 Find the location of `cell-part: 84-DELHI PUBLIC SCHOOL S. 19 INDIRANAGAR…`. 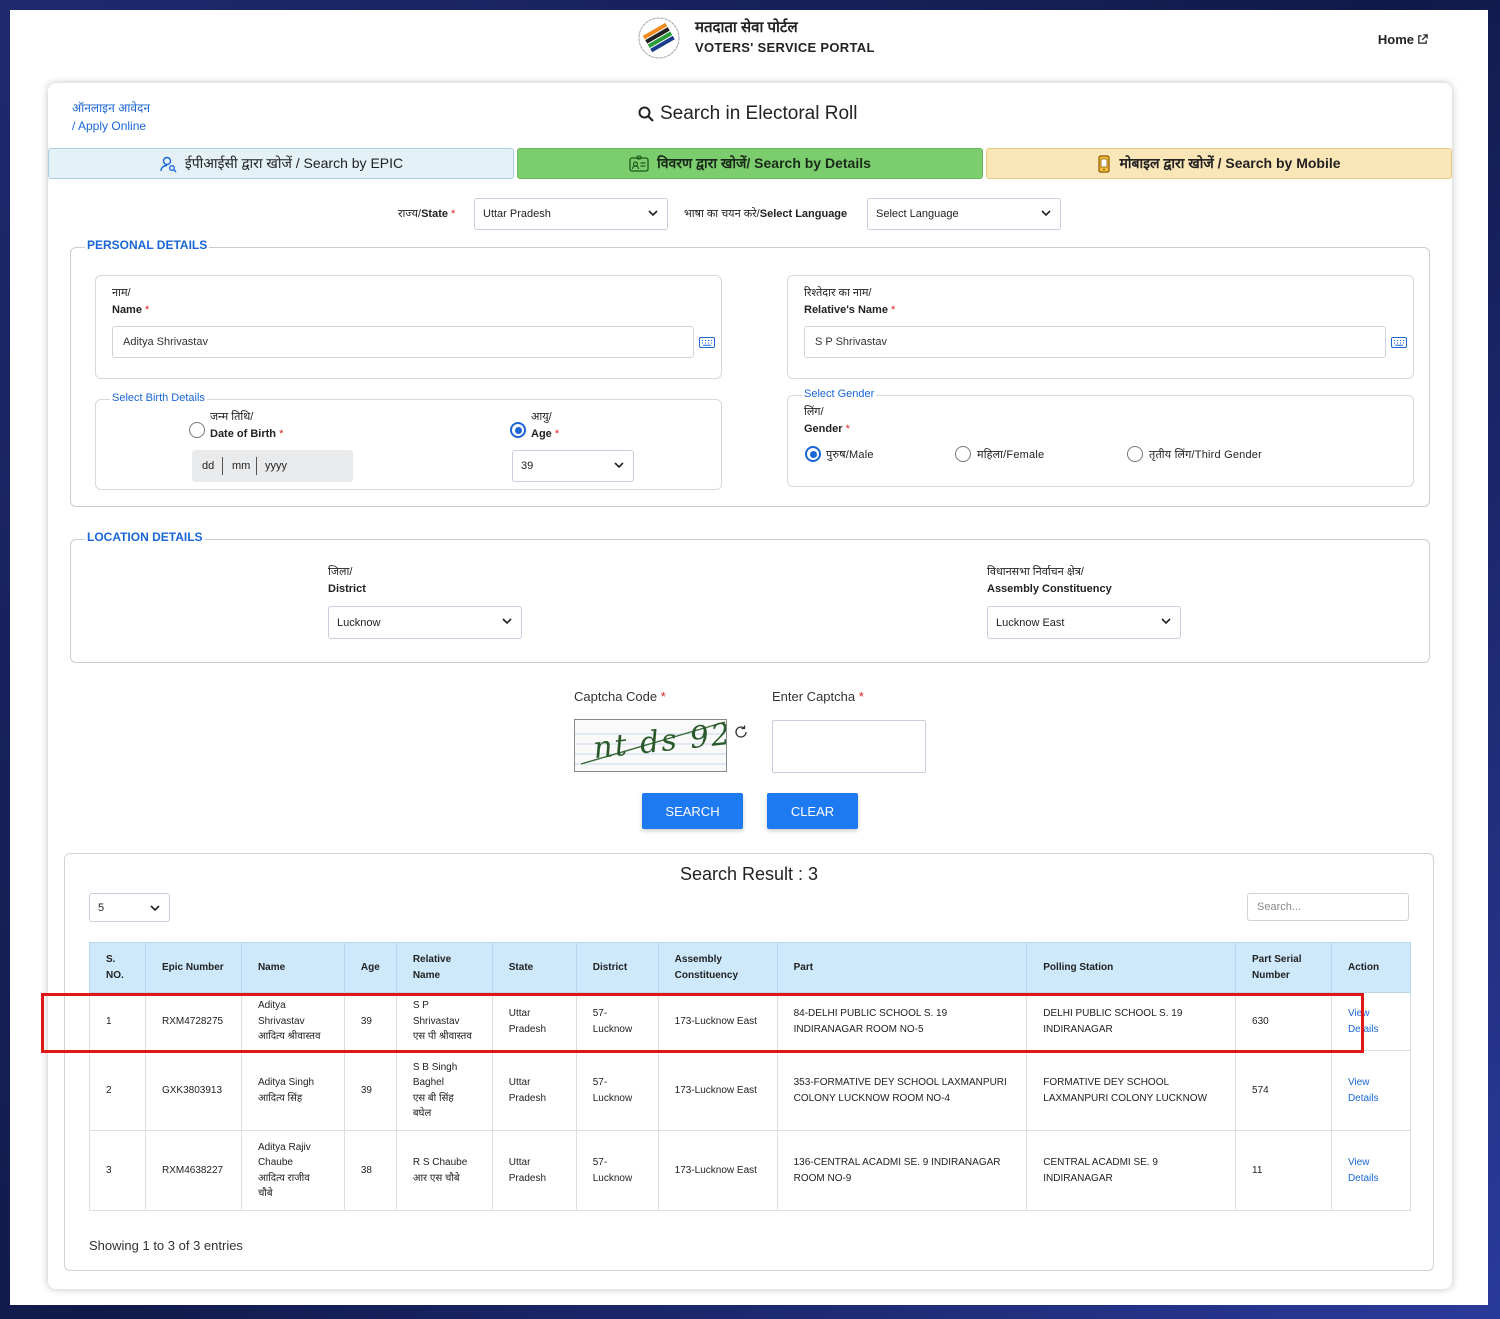

cell-part: 84-DELHI PUBLIC SCHOOL S. 19 INDIRANAGAR… is located at coordinates (902, 1021).